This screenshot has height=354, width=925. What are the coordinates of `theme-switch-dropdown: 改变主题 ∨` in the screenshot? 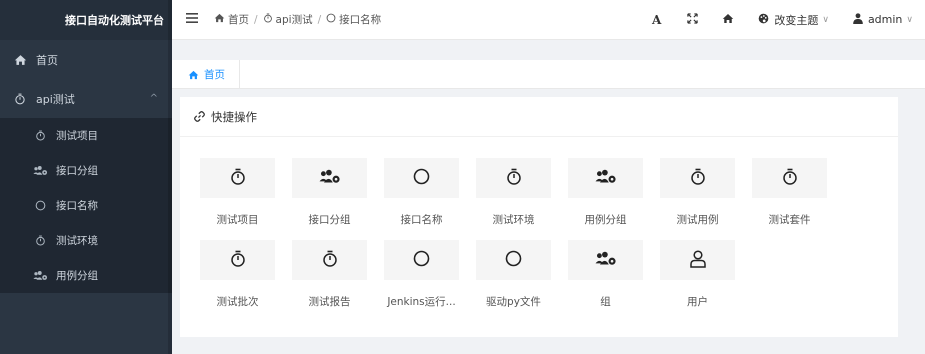 It's located at (793, 19).